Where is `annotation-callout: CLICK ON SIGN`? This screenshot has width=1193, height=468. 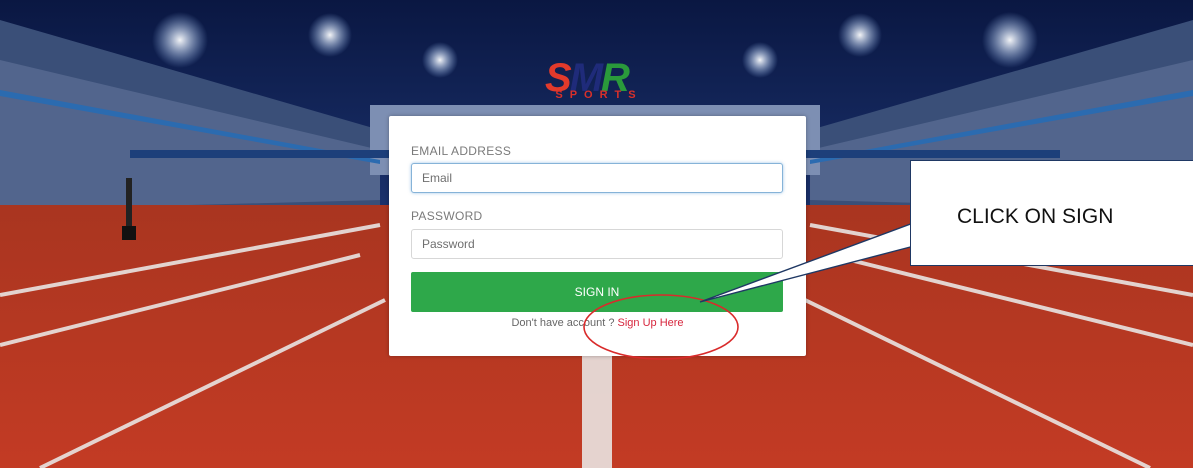
annotation-callout: CLICK ON SIGN is located at coordinates (1051, 213).